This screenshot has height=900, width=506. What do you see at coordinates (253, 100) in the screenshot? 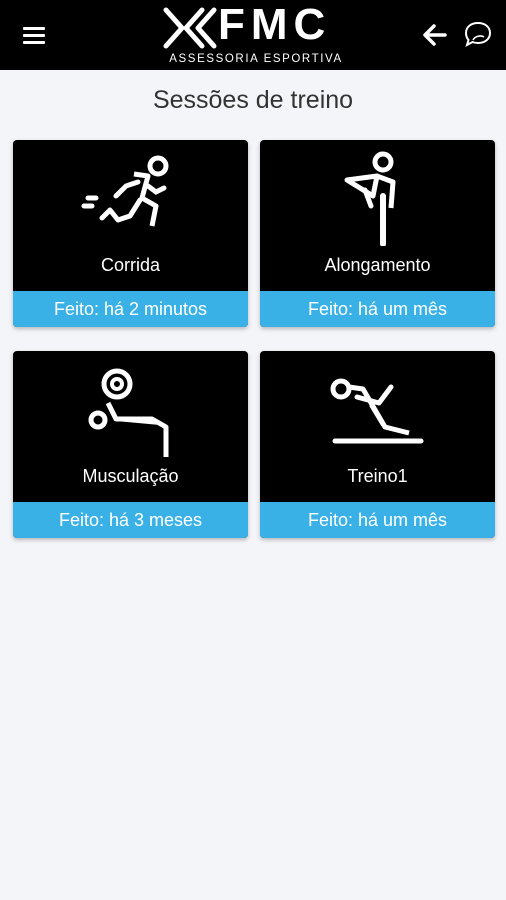
I see `page-title: Sessões de treino` at bounding box center [253, 100].